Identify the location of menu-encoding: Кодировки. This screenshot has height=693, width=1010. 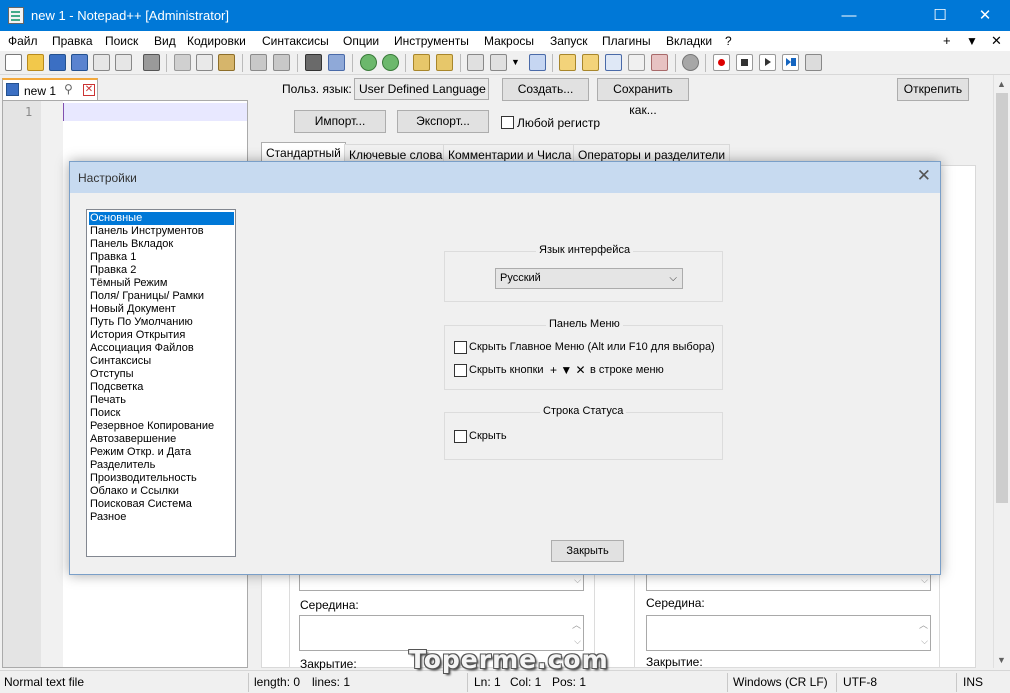
(216, 41).